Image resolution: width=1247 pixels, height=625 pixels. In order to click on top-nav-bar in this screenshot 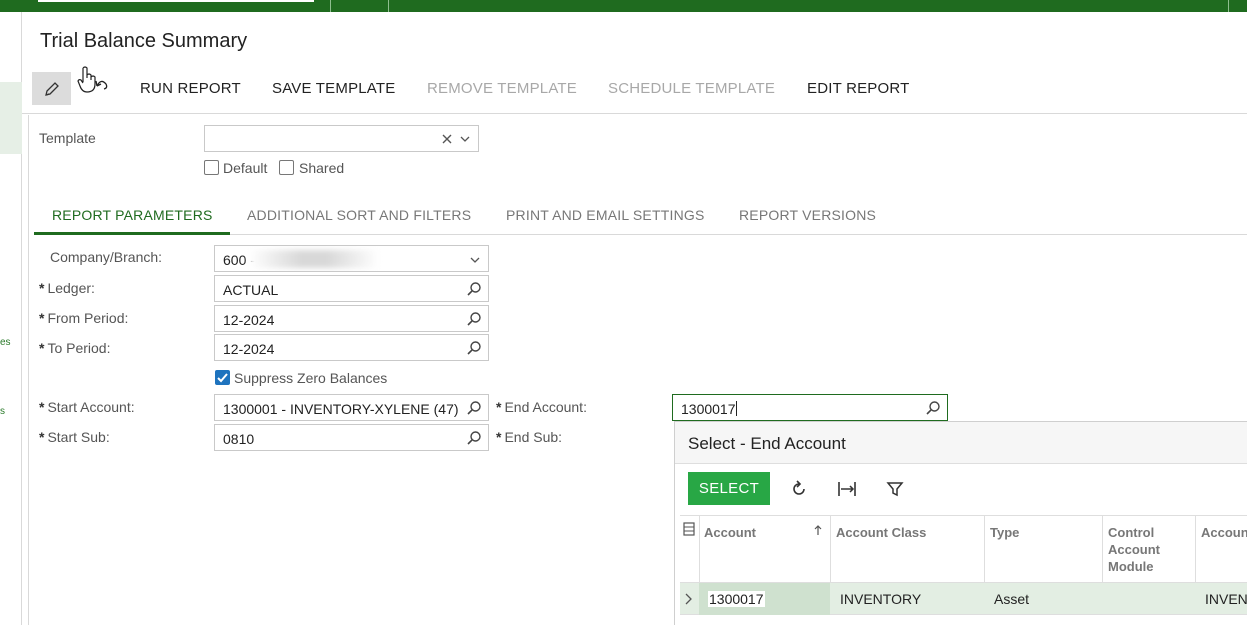, I will do `click(623, 6)`.